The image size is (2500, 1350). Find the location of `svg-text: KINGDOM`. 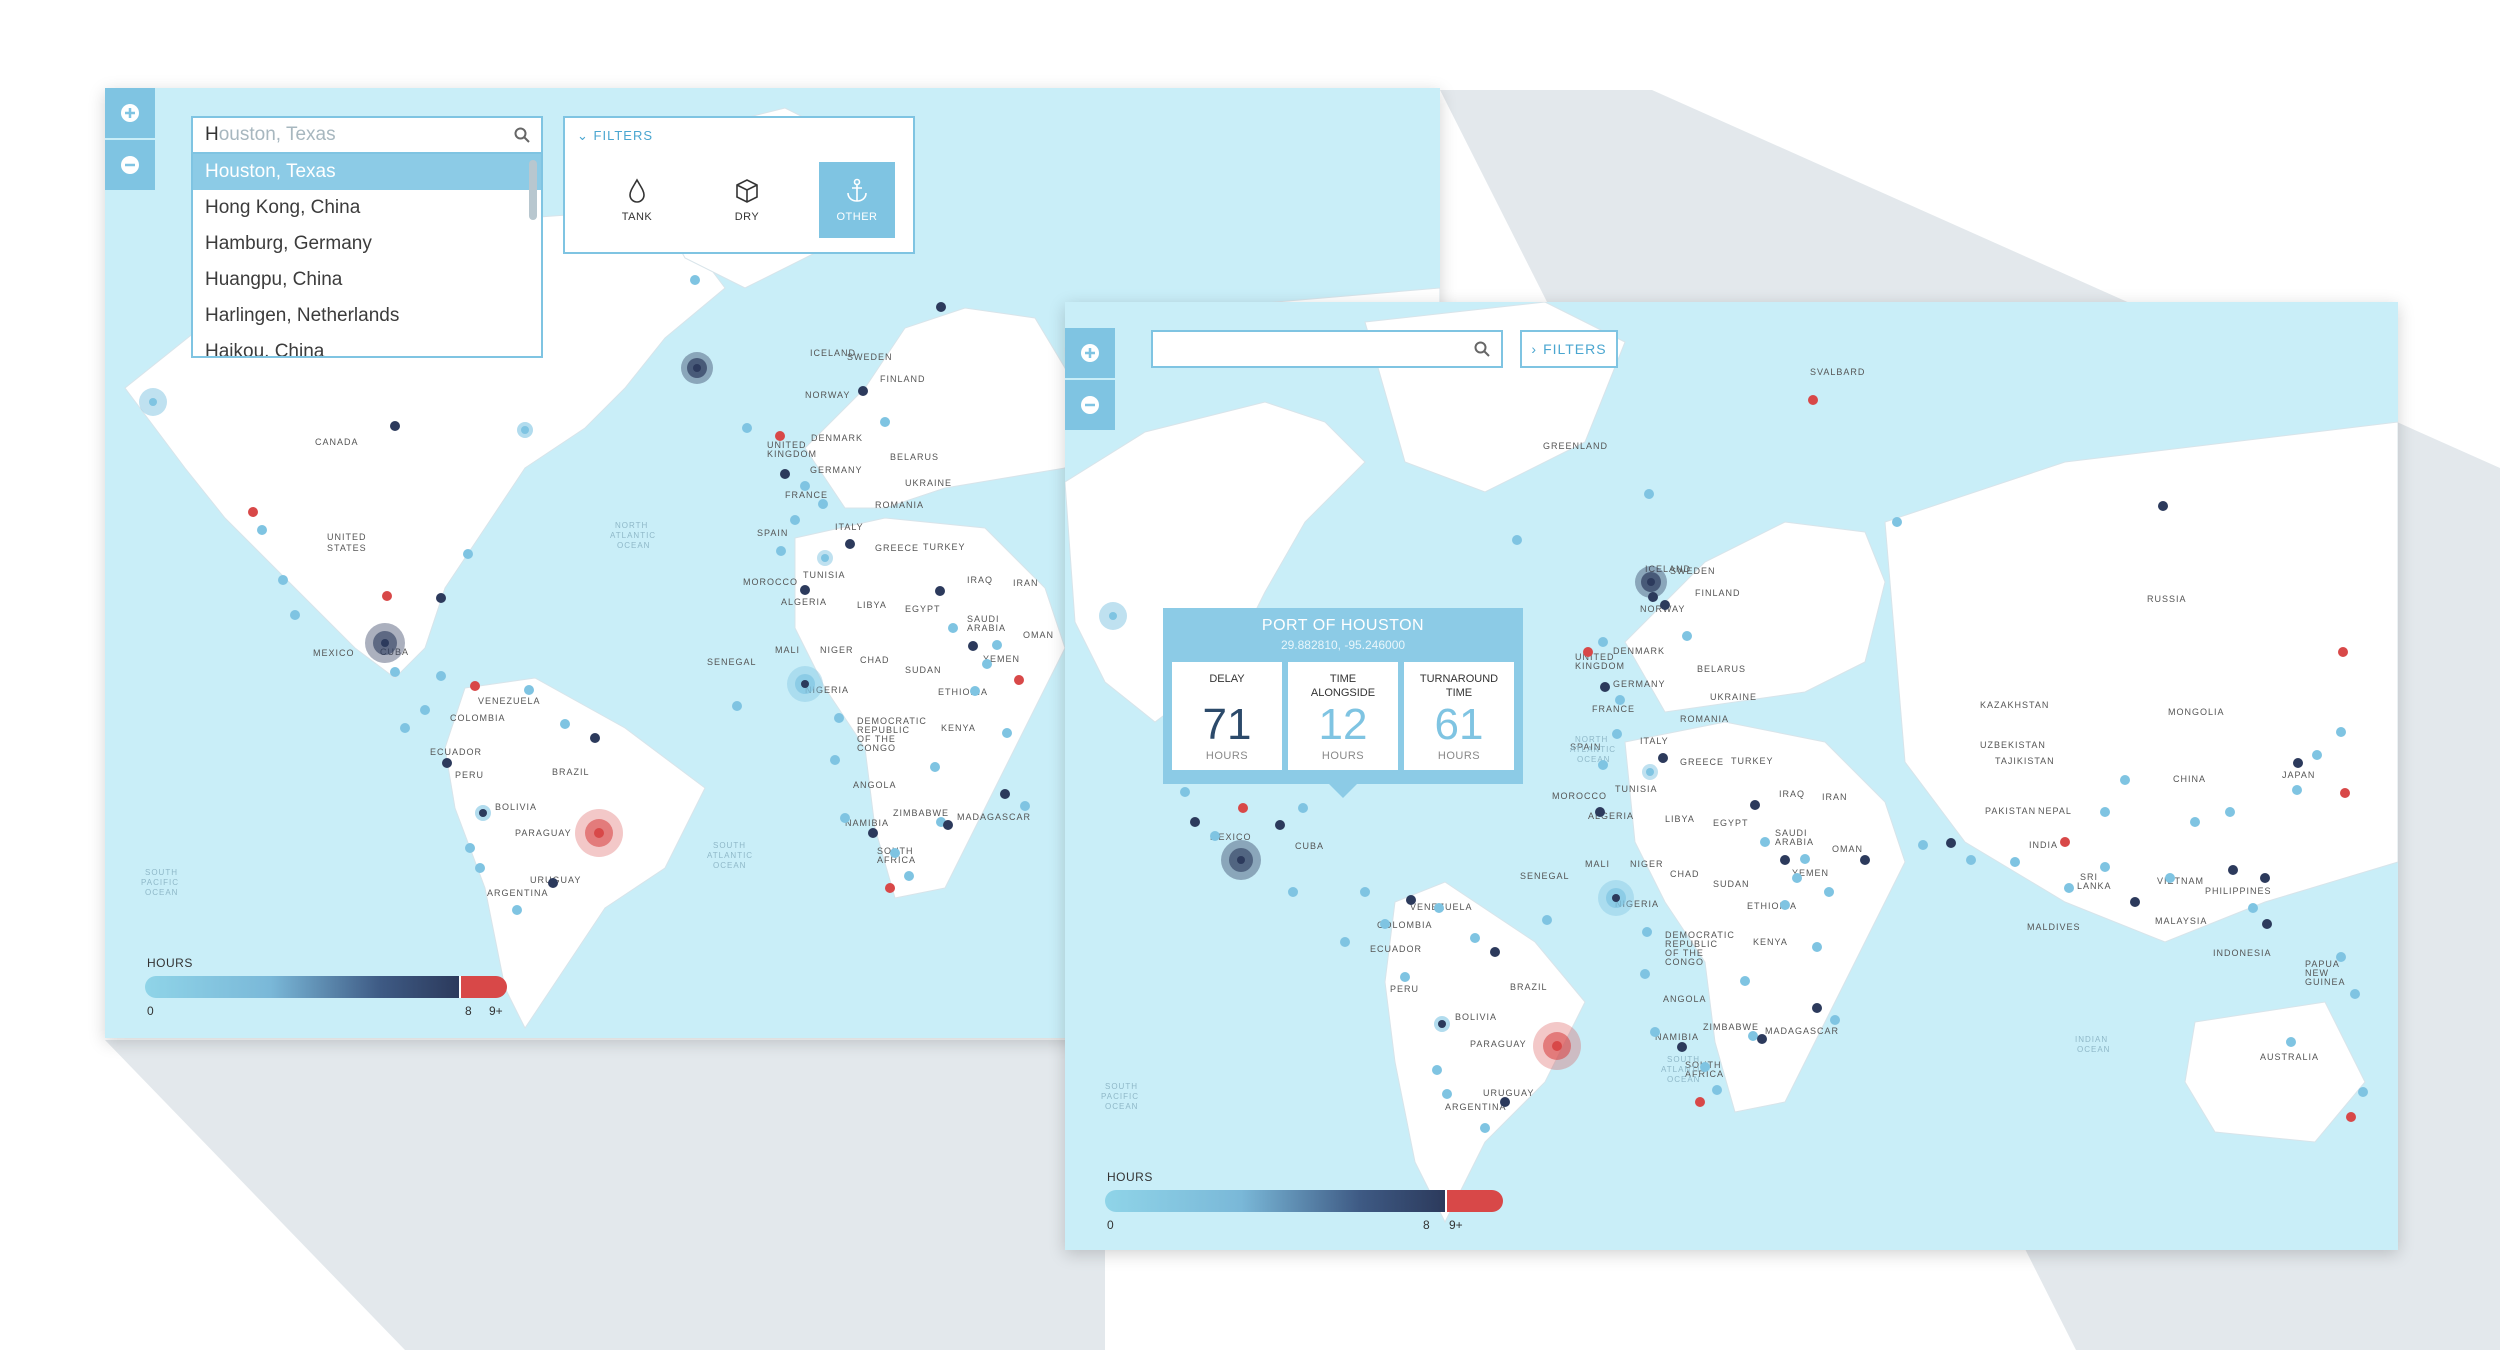

svg-text: KINGDOM is located at coordinates (1600, 666).